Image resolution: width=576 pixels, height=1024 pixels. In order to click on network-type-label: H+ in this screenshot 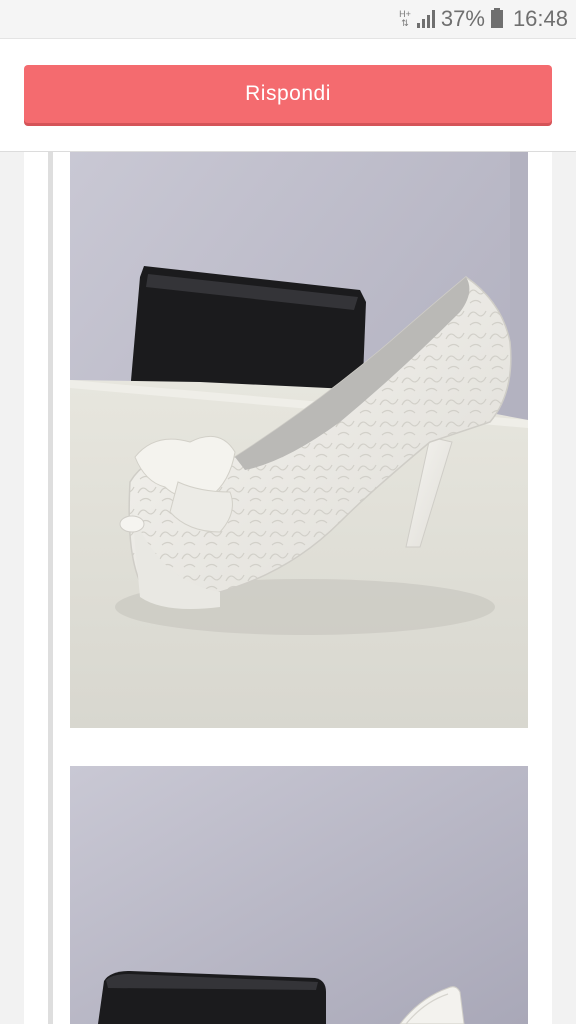, I will do `click(405, 14)`.